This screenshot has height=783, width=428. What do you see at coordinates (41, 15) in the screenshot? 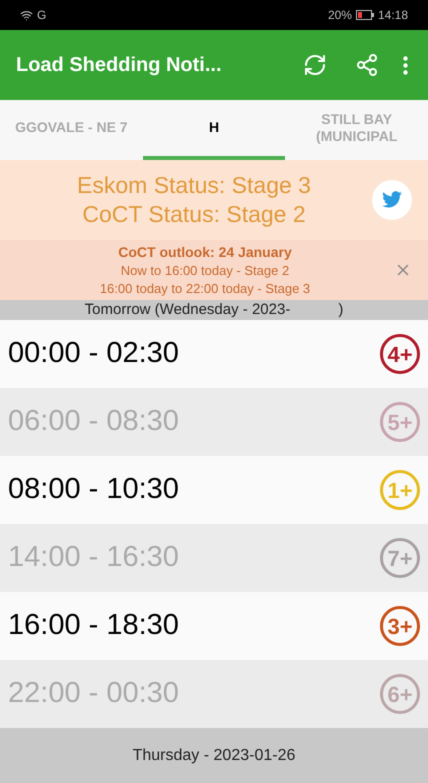
I see `network-label: G` at bounding box center [41, 15].